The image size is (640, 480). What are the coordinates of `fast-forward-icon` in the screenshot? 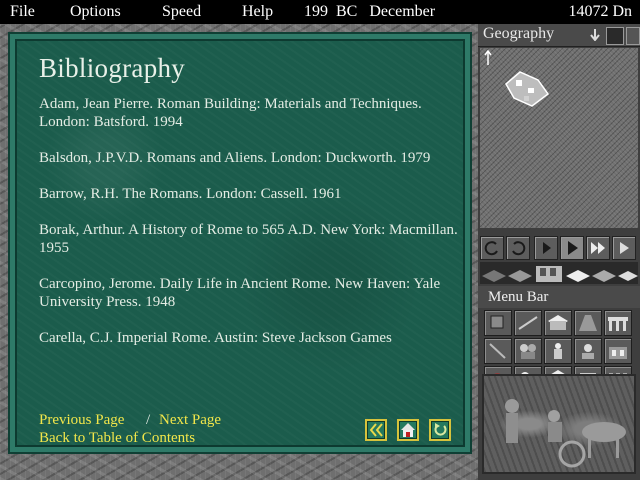 It's located at (598, 248).